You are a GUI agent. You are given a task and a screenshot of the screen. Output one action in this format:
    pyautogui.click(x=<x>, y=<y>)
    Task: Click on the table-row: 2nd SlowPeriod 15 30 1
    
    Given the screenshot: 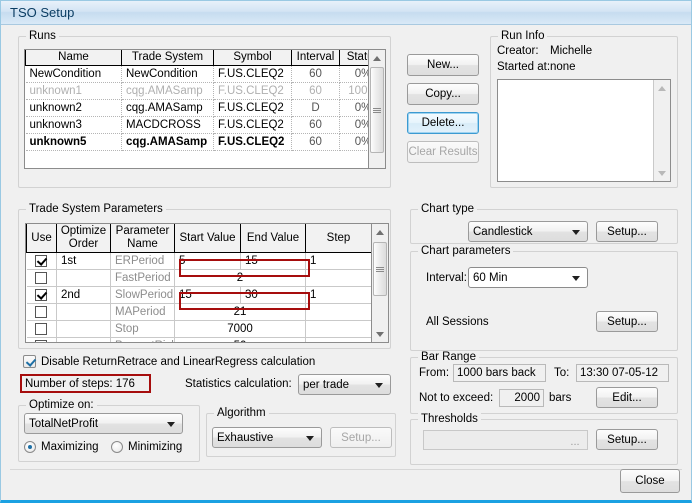 What is the action you would take?
    pyautogui.click(x=198, y=295)
    